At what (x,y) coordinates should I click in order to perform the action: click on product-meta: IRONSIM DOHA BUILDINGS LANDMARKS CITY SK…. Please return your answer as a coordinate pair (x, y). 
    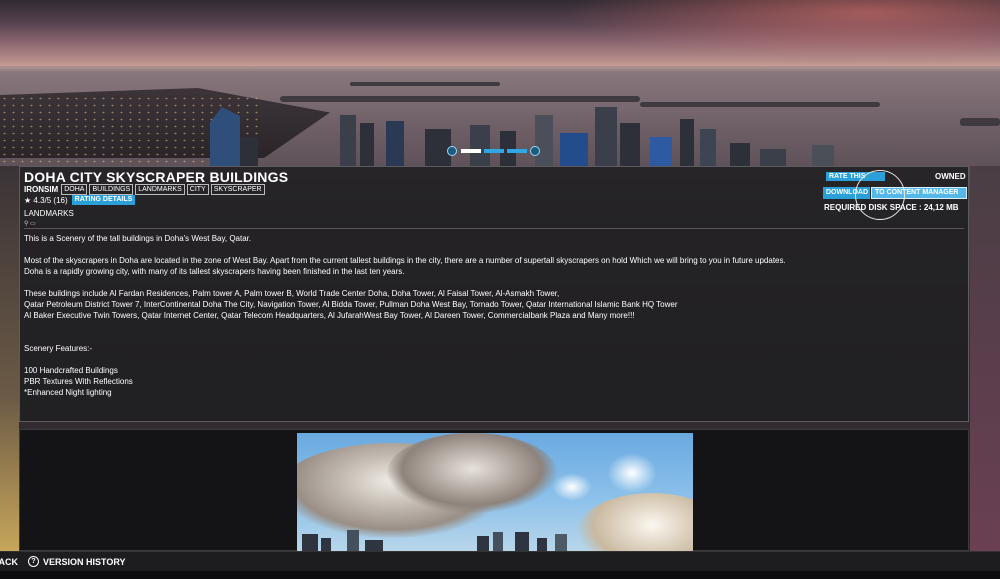
    Looking at the image, I should click on (145, 189).